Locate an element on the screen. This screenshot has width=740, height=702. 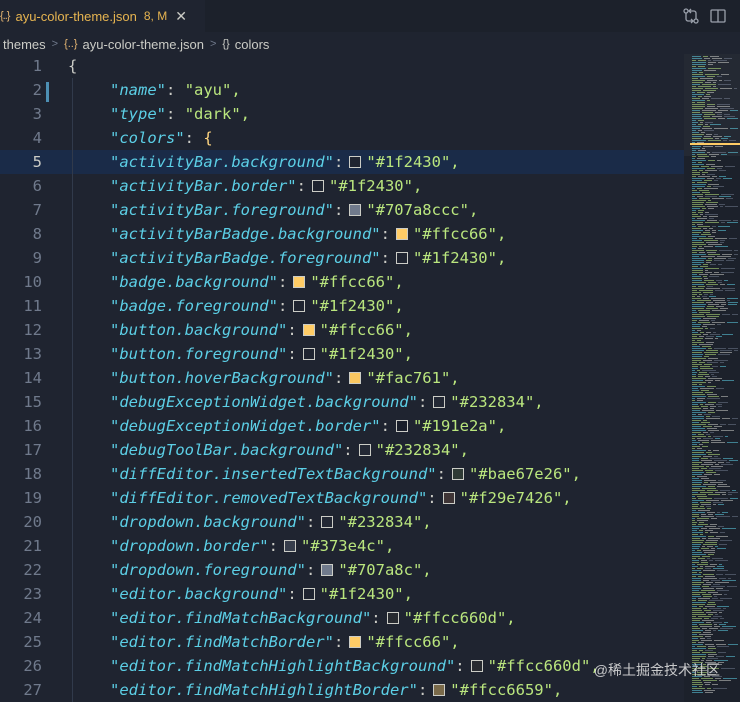
minimap-slider is located at coordinates (712, 105).